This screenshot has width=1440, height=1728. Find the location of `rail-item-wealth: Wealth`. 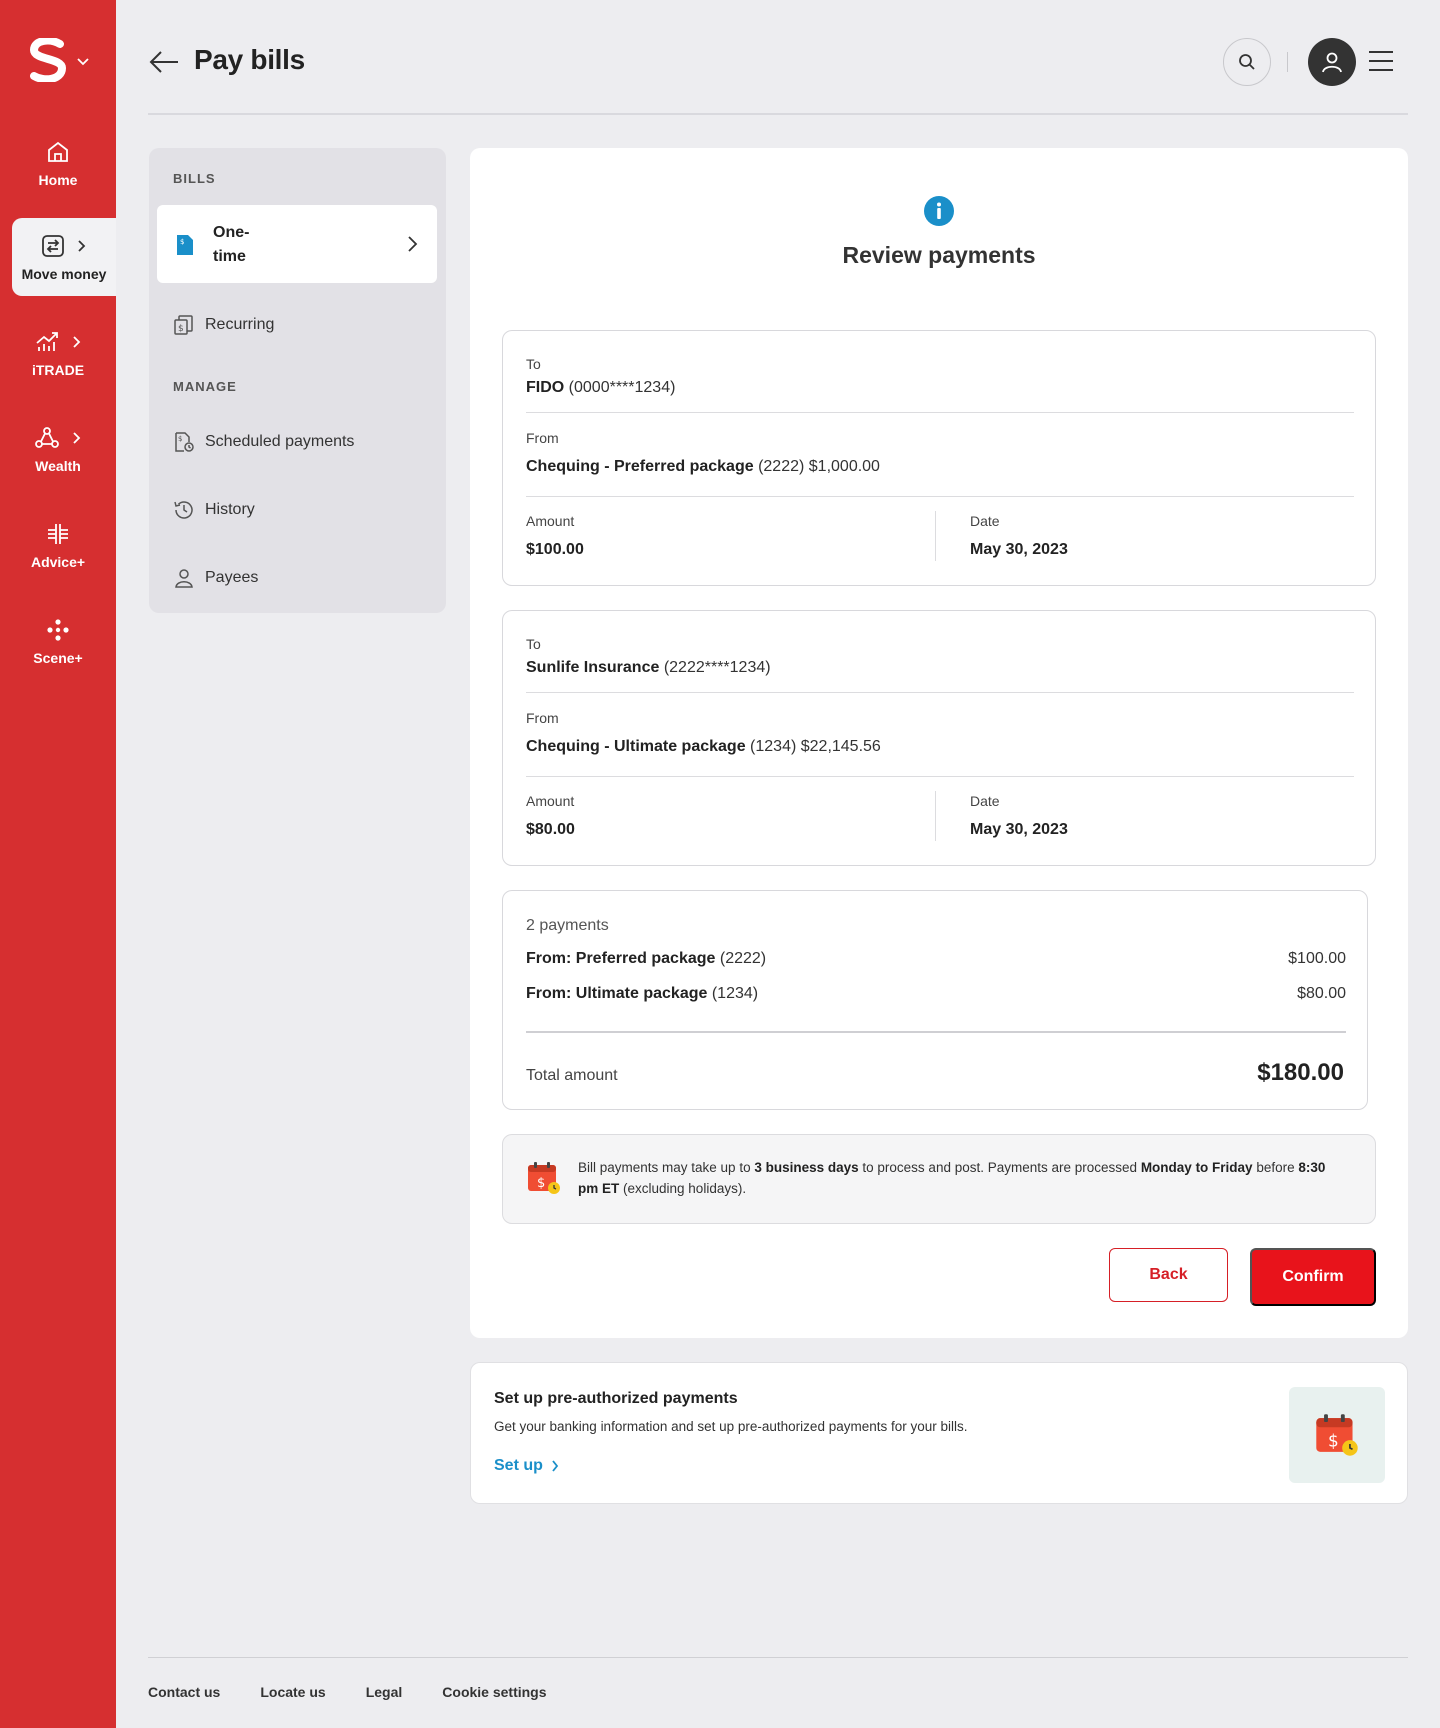

rail-item-wealth: Wealth is located at coordinates (58, 449).